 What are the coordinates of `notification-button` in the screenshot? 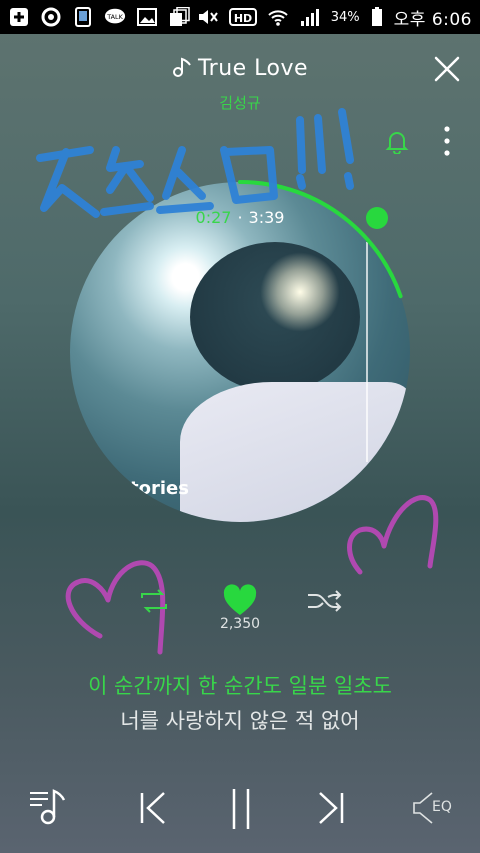 It's located at (397, 141).